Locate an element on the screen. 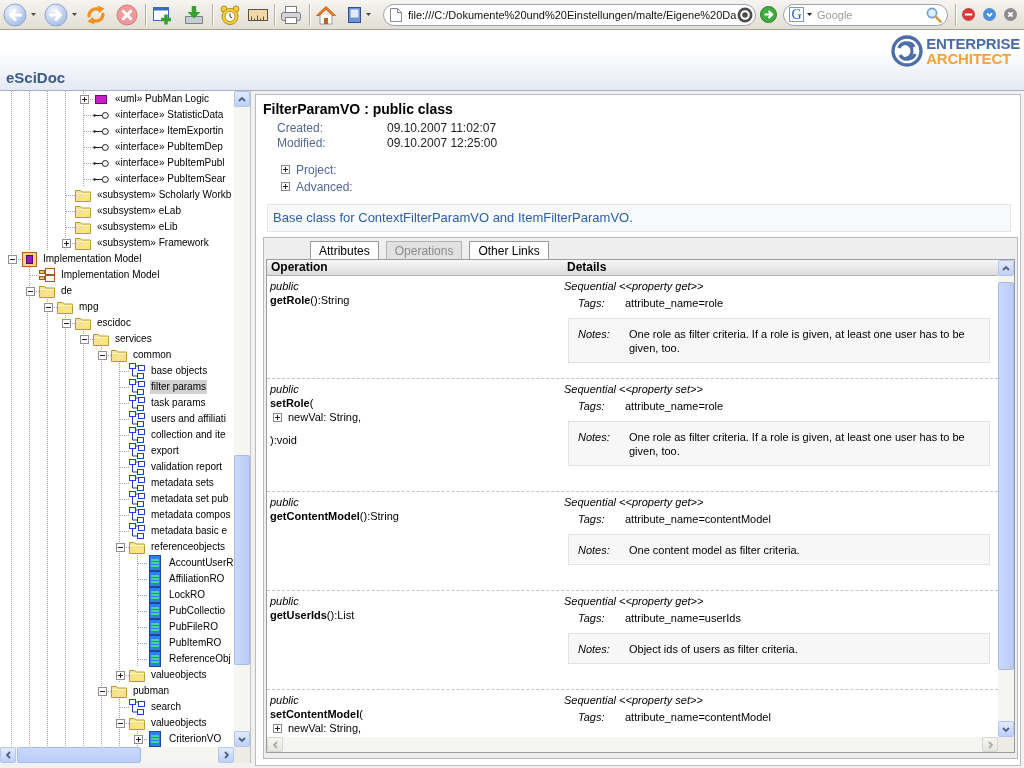  tag-value: attribute_name=contentModel is located at coordinates (698, 519).